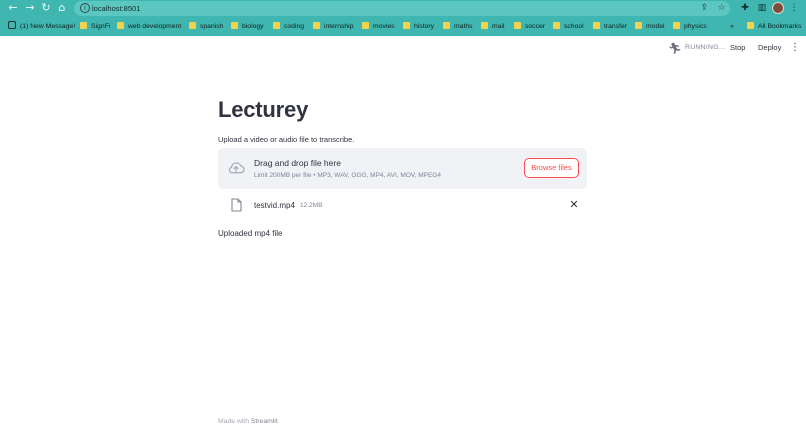 Image resolution: width=806 pixels, height=433 pixels. I want to click on upload-status-text: Uploaded mp4 file, so click(250, 233).